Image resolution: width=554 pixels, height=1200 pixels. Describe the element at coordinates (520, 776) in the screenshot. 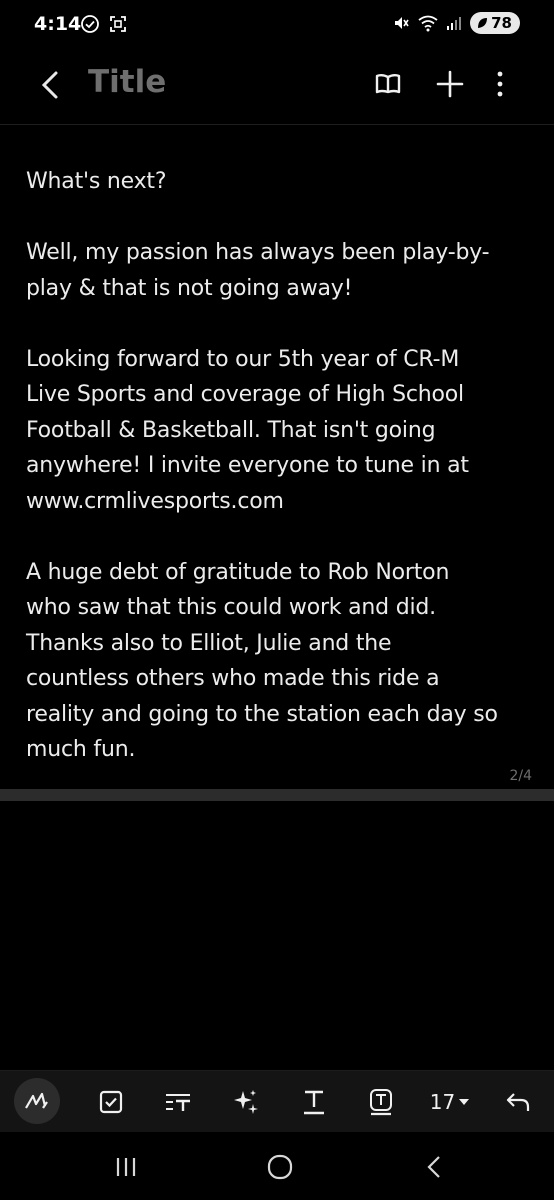

I see `page-indicator: 2/4` at that location.